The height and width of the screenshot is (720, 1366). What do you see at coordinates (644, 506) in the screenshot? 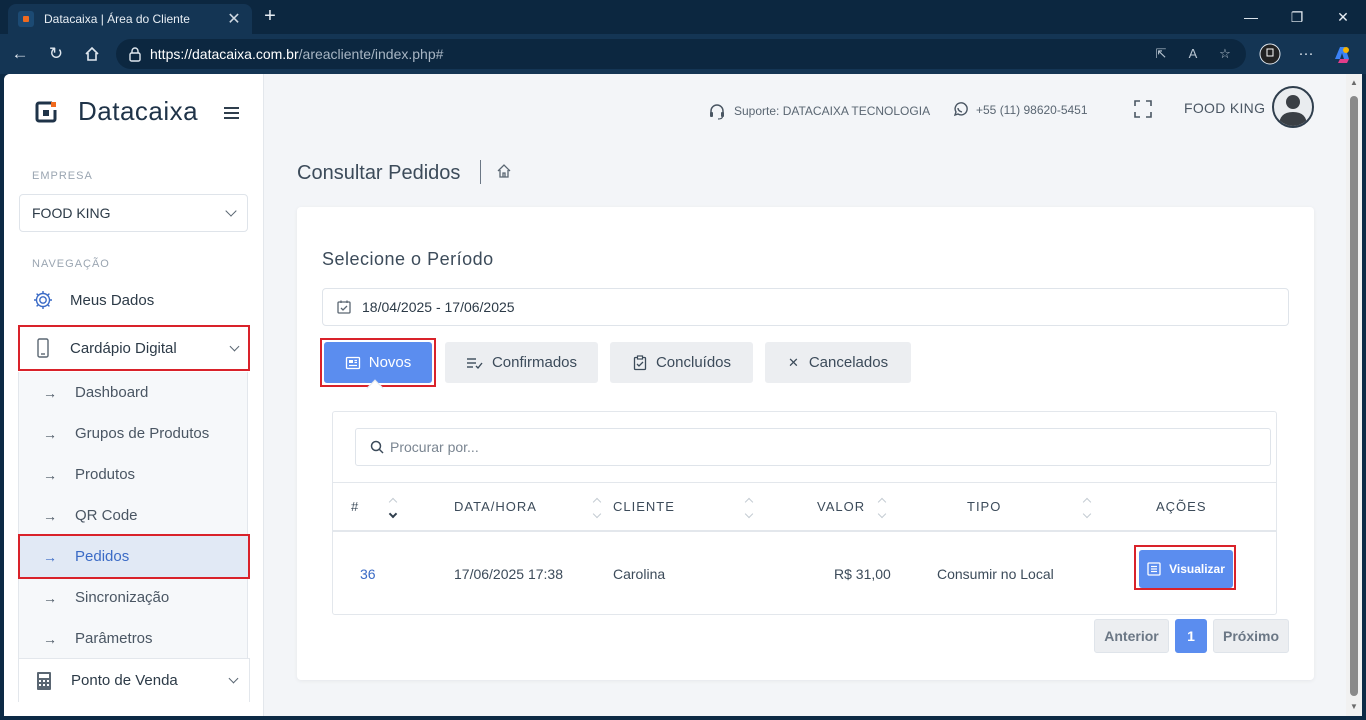
I see `column-header: CLIENTE` at bounding box center [644, 506].